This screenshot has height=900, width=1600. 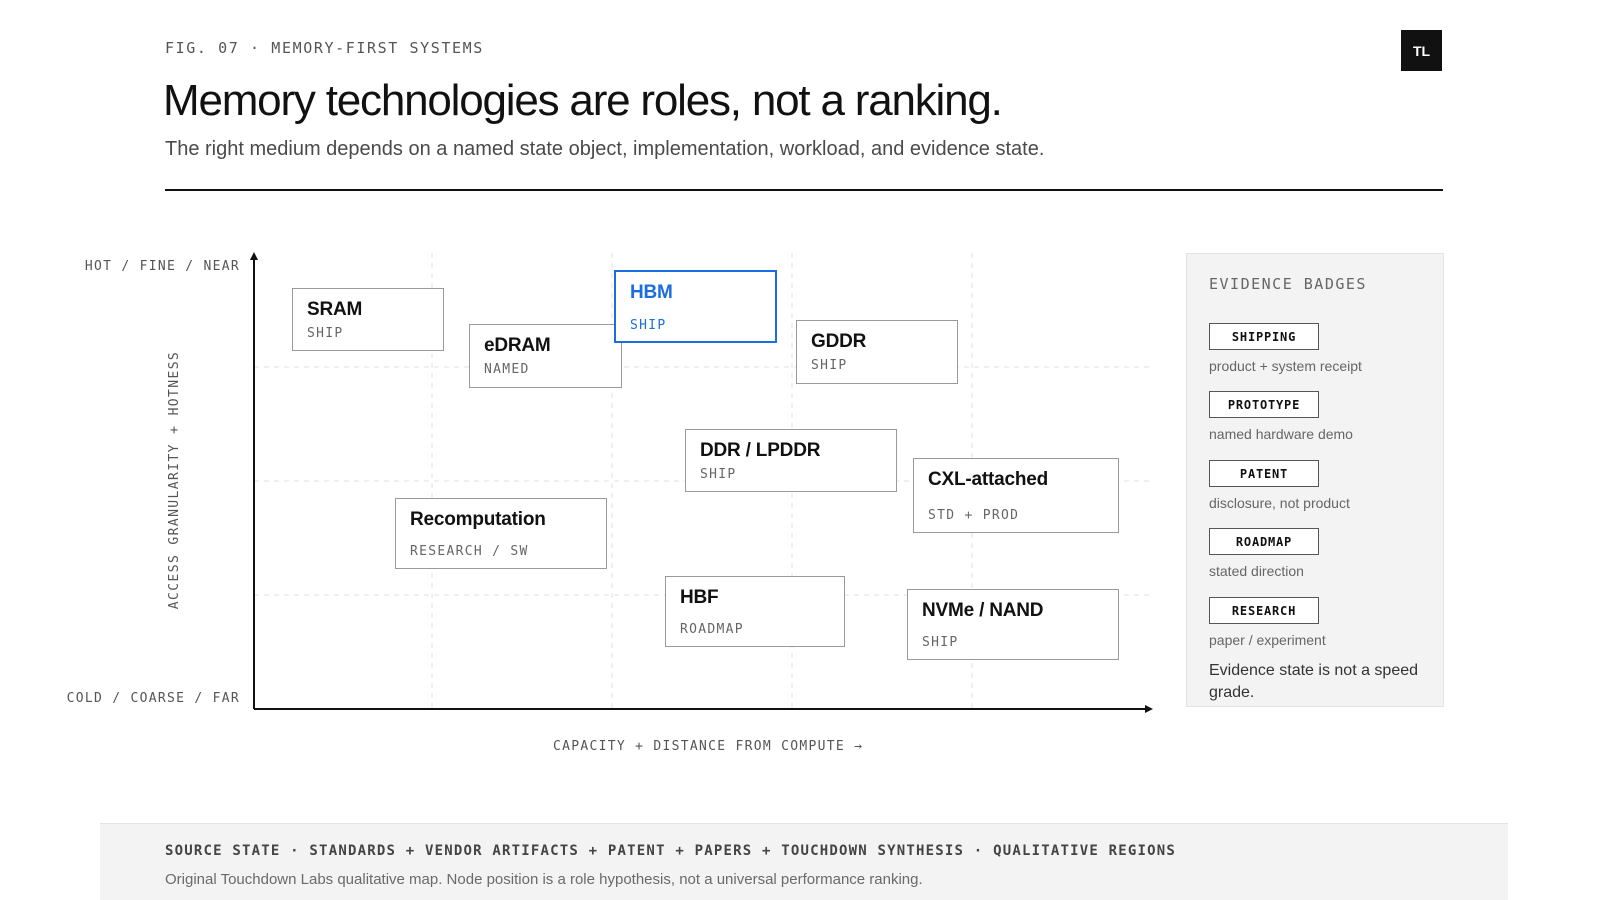 I want to click on node-recomputation: Recomputation RESEARCH / SW, so click(x=501, y=533).